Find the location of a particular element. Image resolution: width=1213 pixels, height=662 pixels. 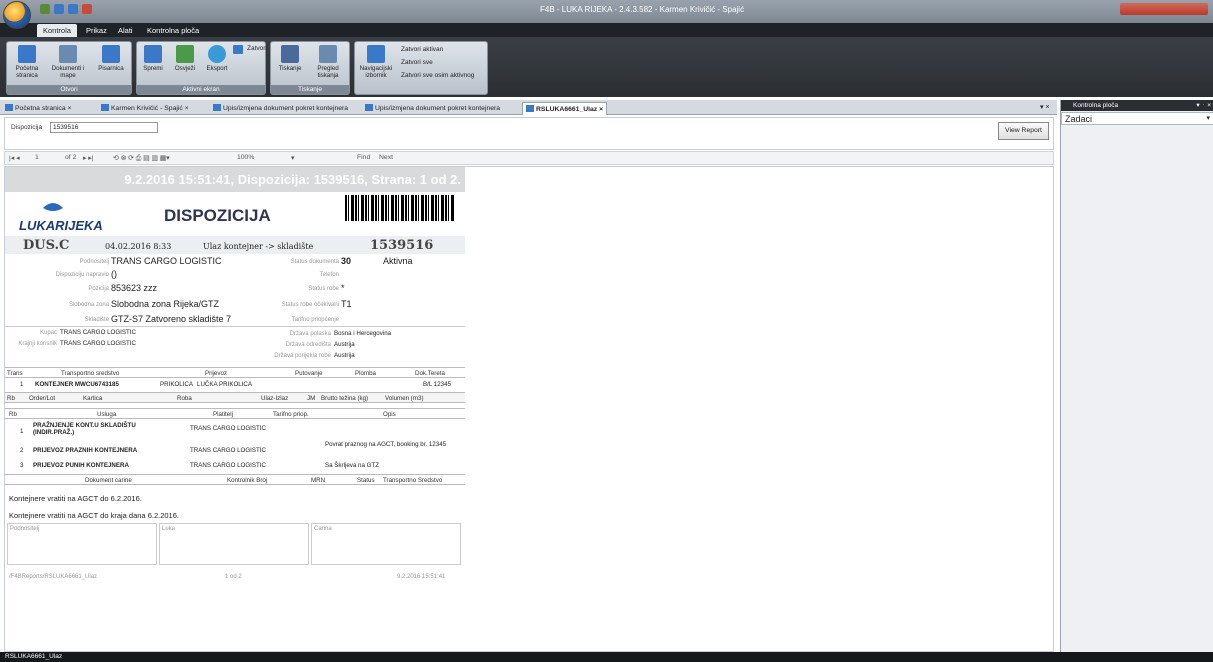

tab-prikaz: Prikaz is located at coordinates (96, 30).